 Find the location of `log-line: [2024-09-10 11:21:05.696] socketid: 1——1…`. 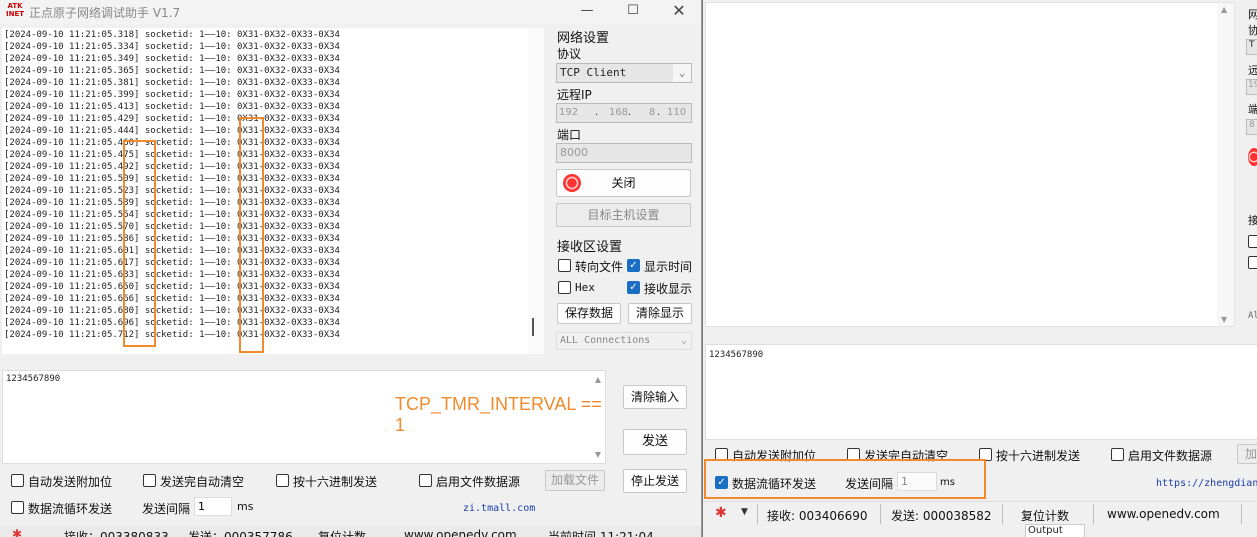

log-line: [2024-09-10 11:21:05.696] socketid: 1——1… is located at coordinates (172, 323).